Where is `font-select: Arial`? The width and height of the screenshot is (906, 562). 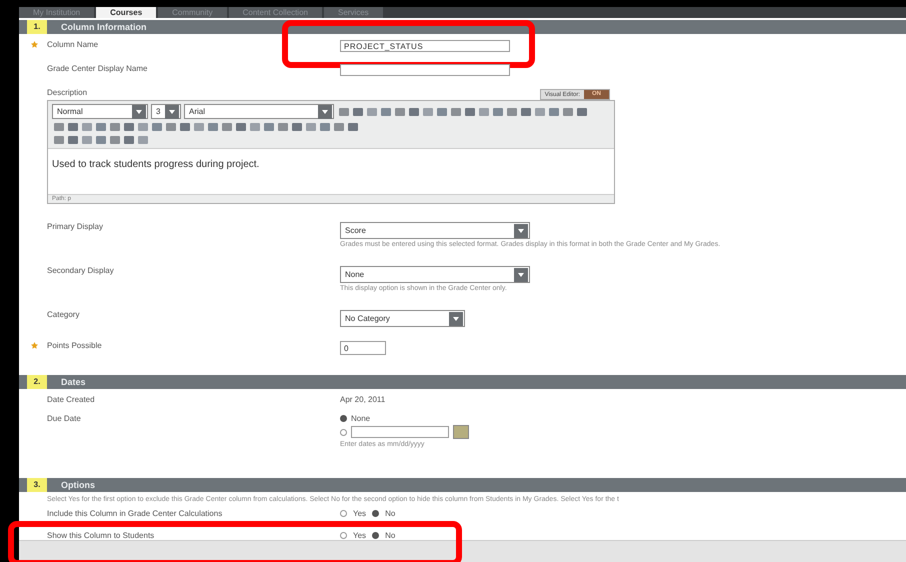
font-select: Arial is located at coordinates (259, 112).